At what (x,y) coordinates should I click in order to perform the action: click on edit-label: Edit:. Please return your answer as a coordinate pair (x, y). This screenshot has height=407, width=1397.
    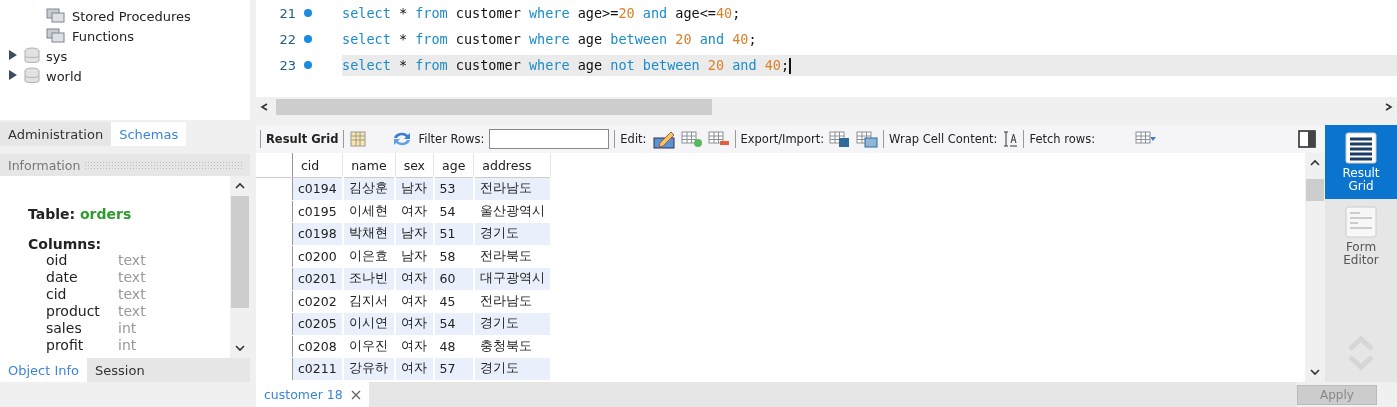
    Looking at the image, I should click on (633, 139).